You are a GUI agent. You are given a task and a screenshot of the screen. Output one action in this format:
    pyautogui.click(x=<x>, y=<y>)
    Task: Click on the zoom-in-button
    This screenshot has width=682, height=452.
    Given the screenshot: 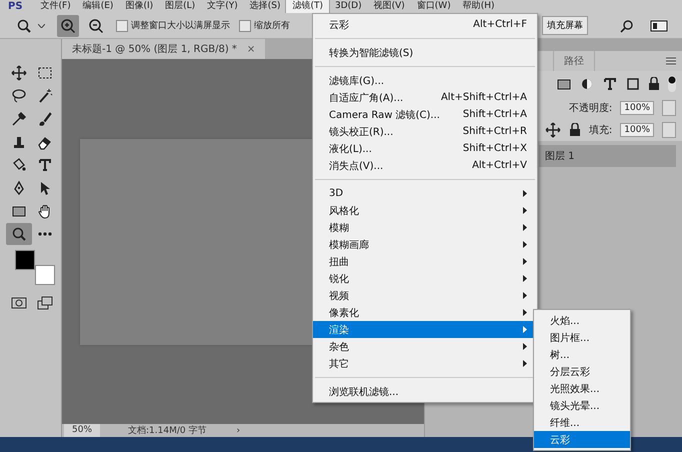 What is the action you would take?
    pyautogui.click(x=68, y=25)
    